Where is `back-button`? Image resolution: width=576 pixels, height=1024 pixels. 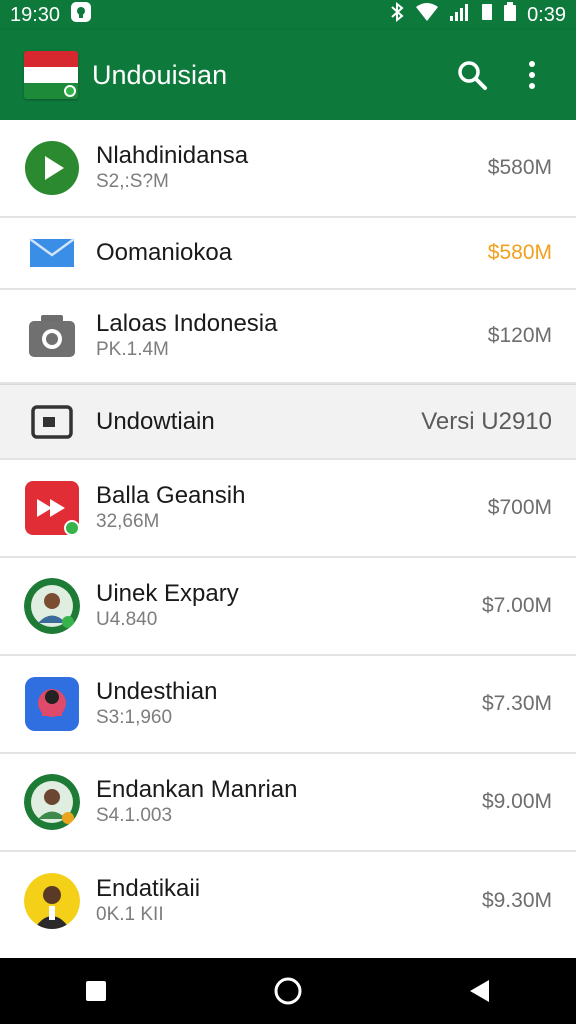 back-button is located at coordinates (480, 991).